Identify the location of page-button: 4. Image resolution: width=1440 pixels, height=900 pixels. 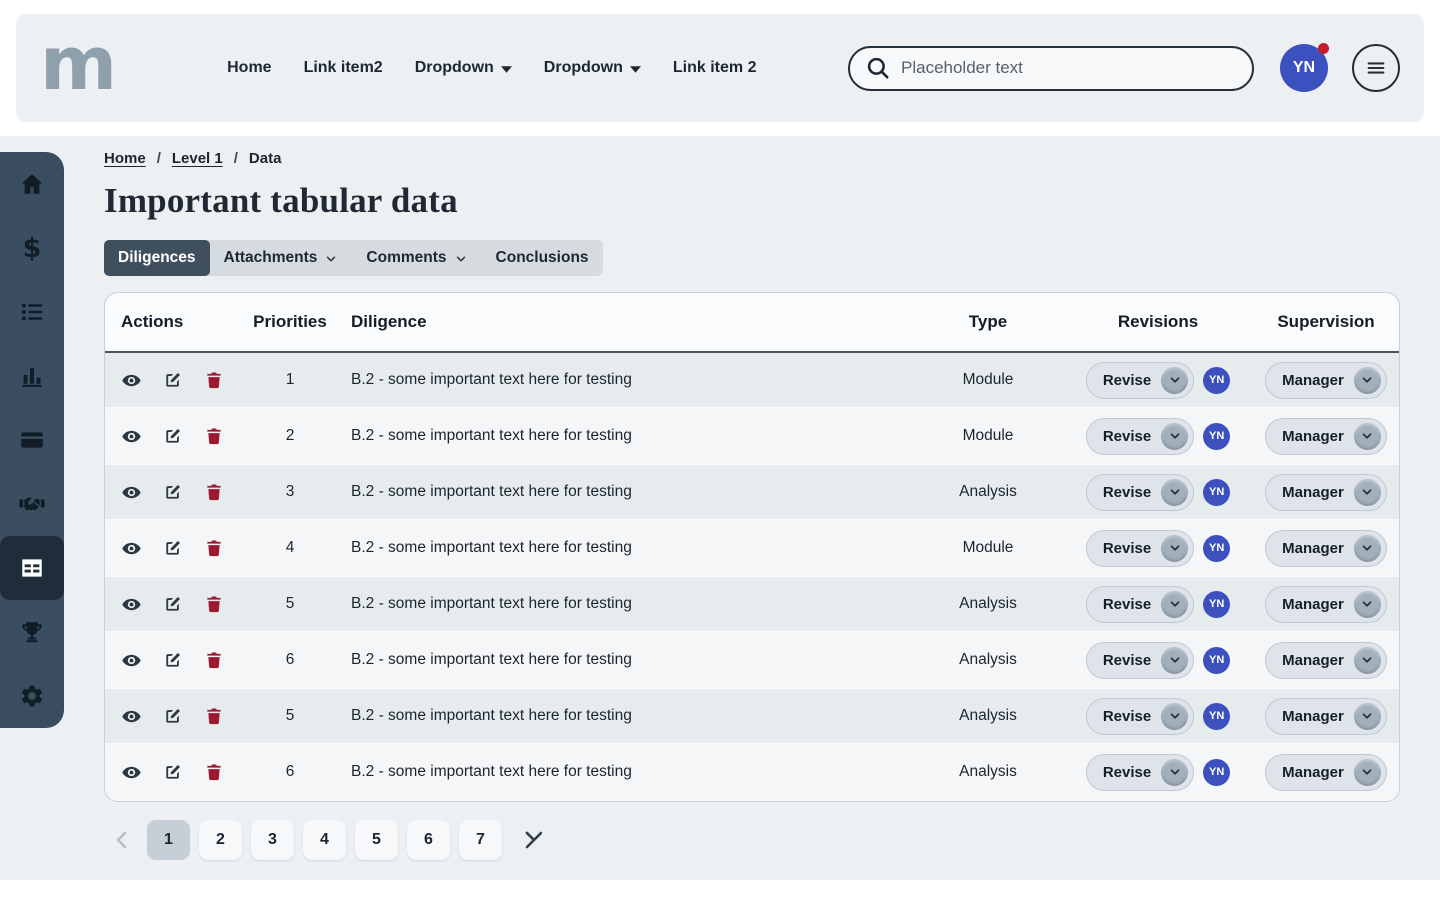
(324, 840).